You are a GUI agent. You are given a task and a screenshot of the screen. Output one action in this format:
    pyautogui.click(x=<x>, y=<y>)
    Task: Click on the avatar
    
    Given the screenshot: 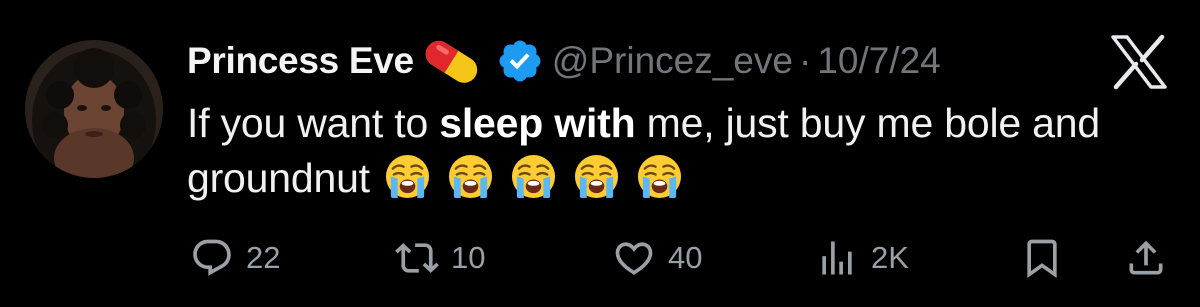 What is the action you would take?
    pyautogui.click(x=94, y=109)
    